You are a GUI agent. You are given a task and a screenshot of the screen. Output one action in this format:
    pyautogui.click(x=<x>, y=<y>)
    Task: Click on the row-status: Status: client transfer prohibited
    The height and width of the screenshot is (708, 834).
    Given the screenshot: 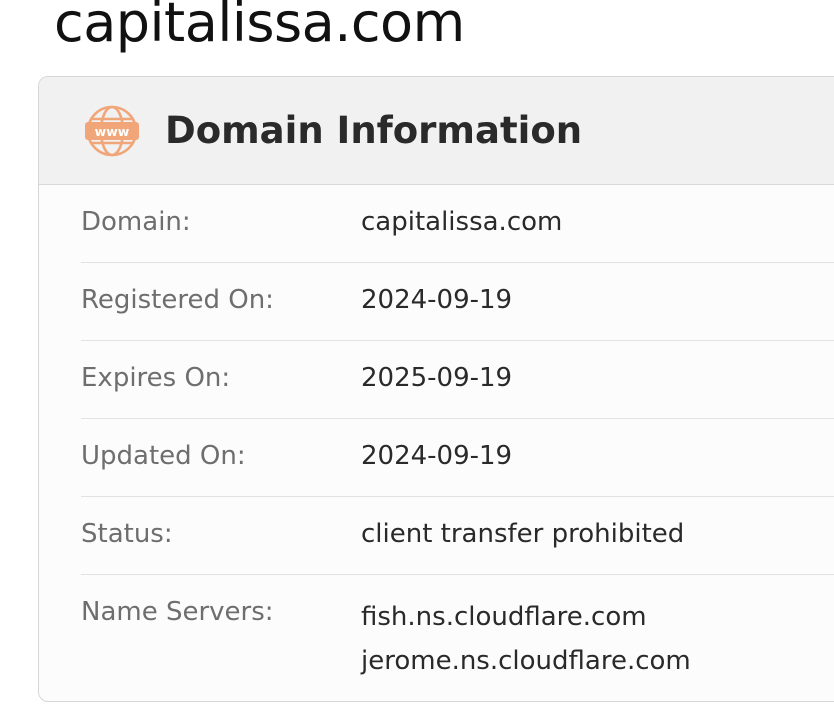 What is the action you would take?
    pyautogui.click(x=457, y=536)
    